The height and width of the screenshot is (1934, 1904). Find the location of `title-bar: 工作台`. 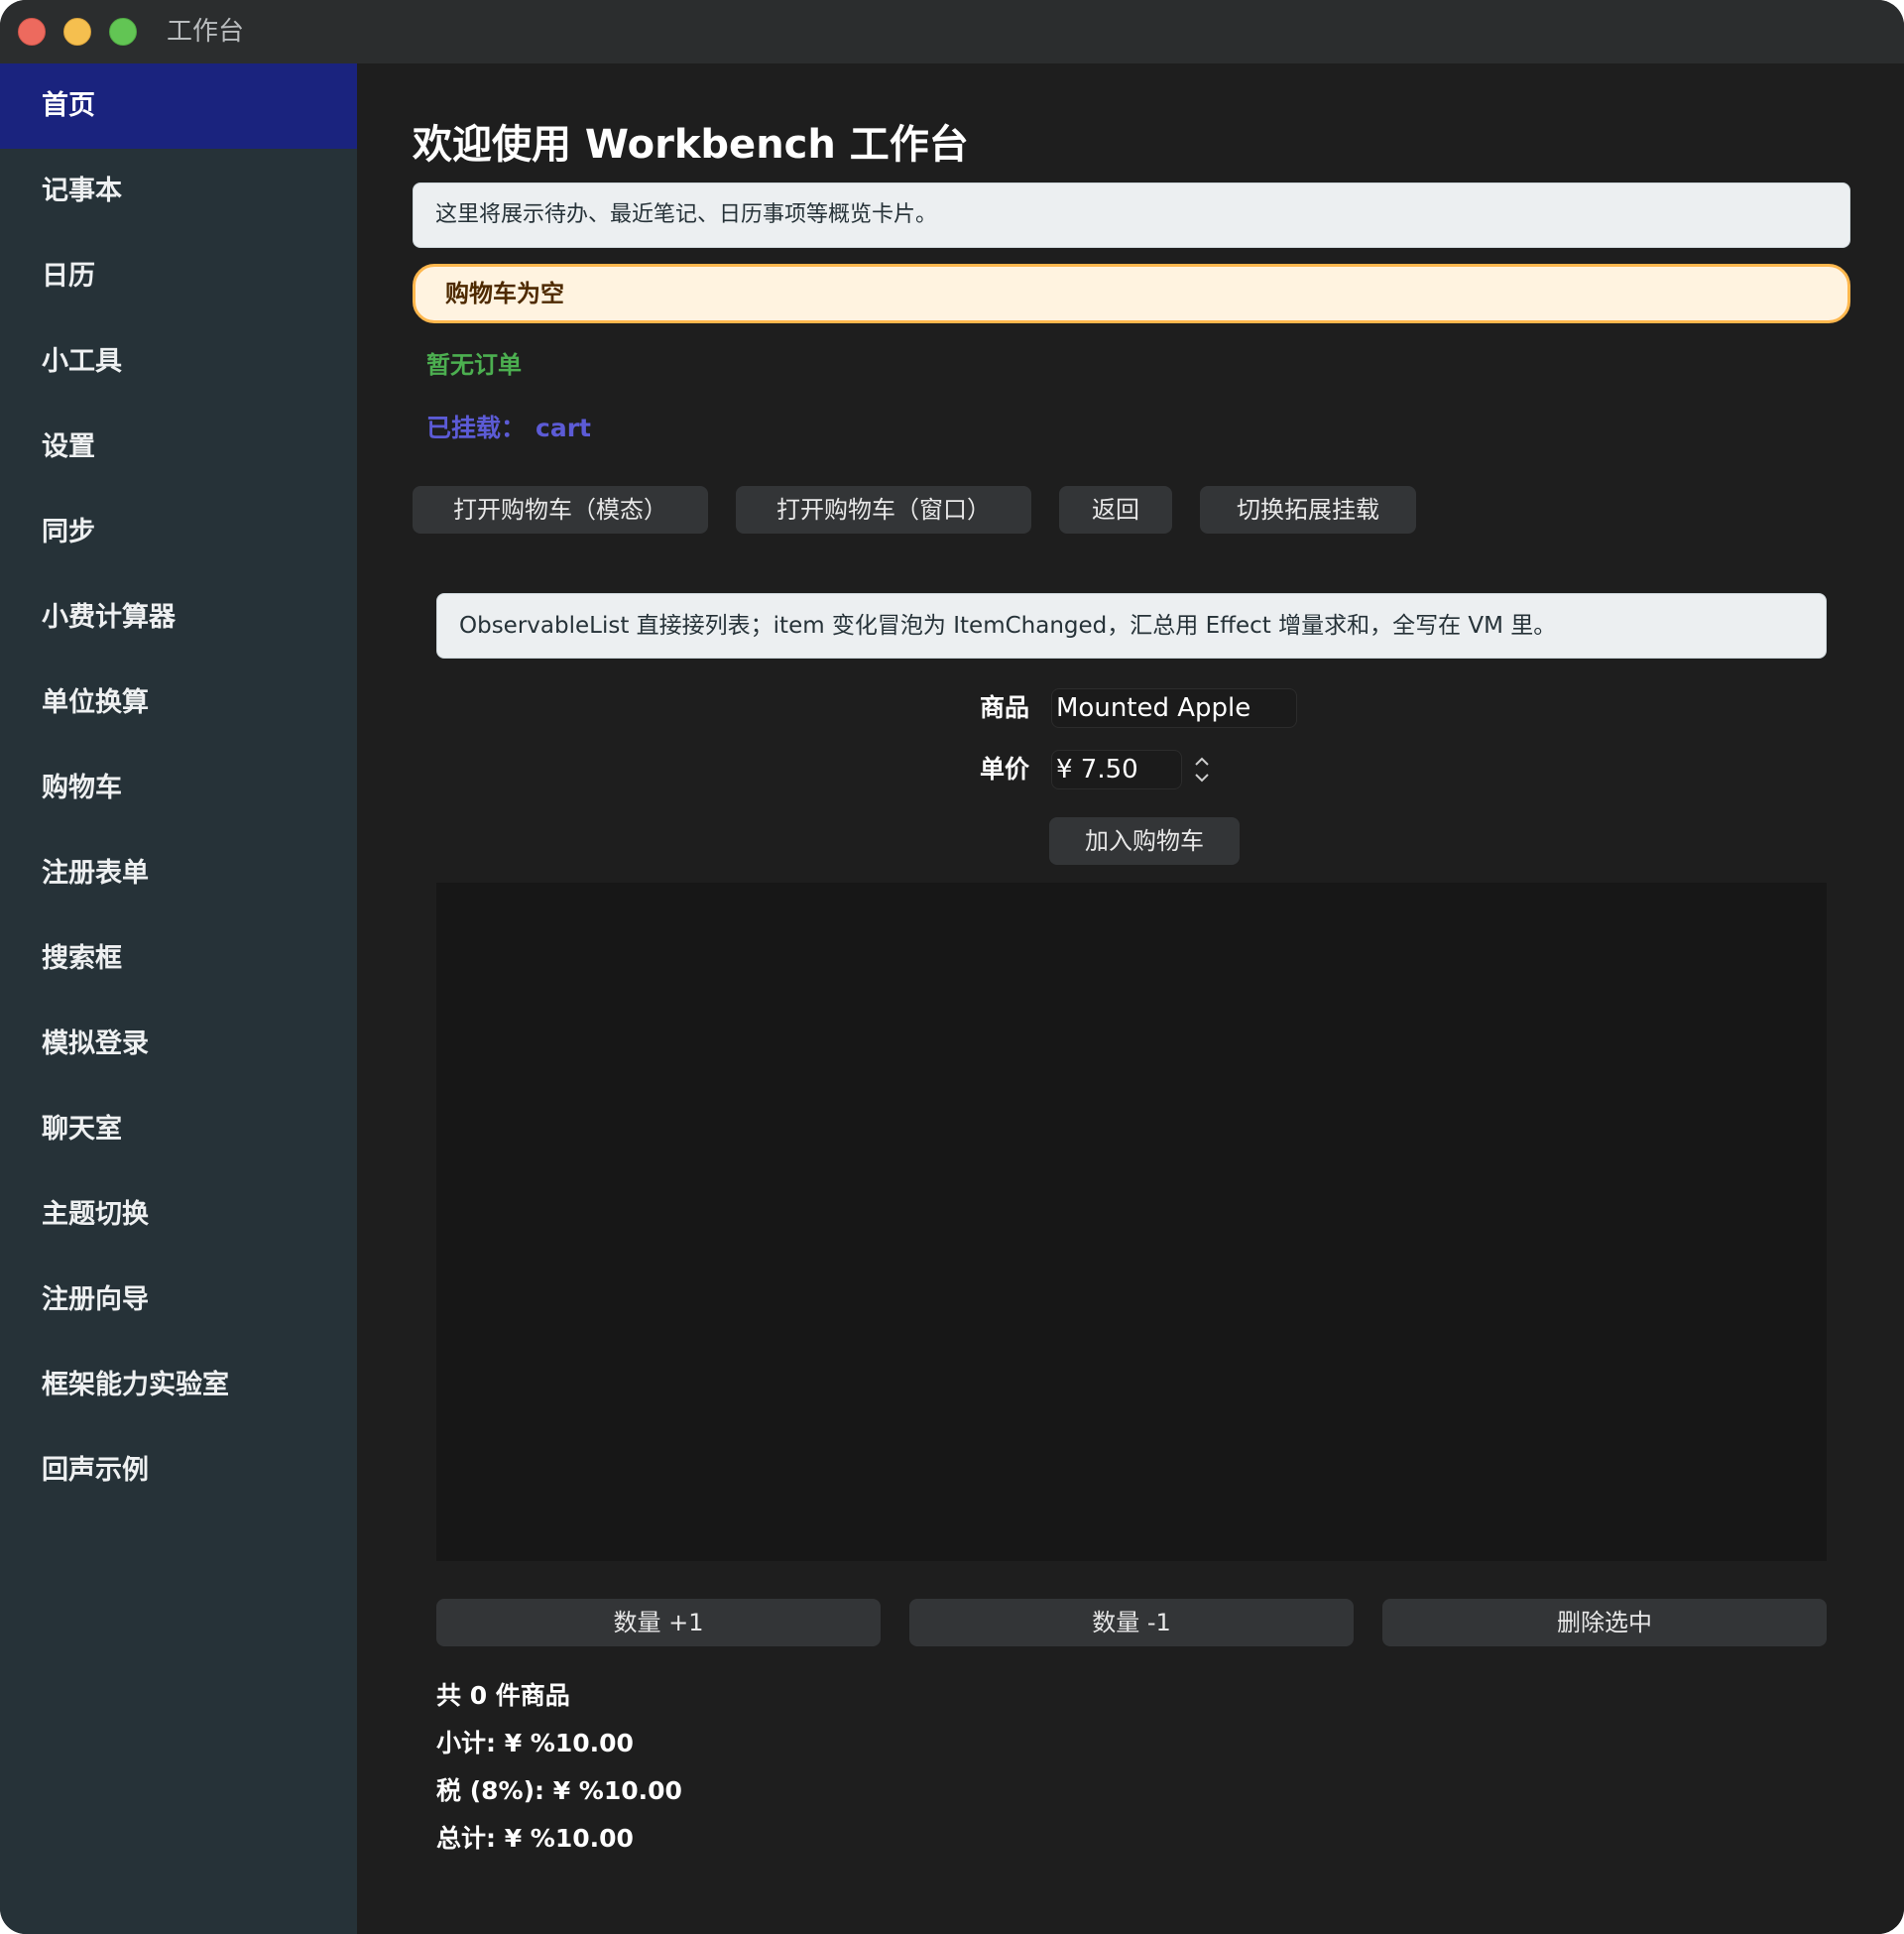

title-bar: 工作台 is located at coordinates (952, 32).